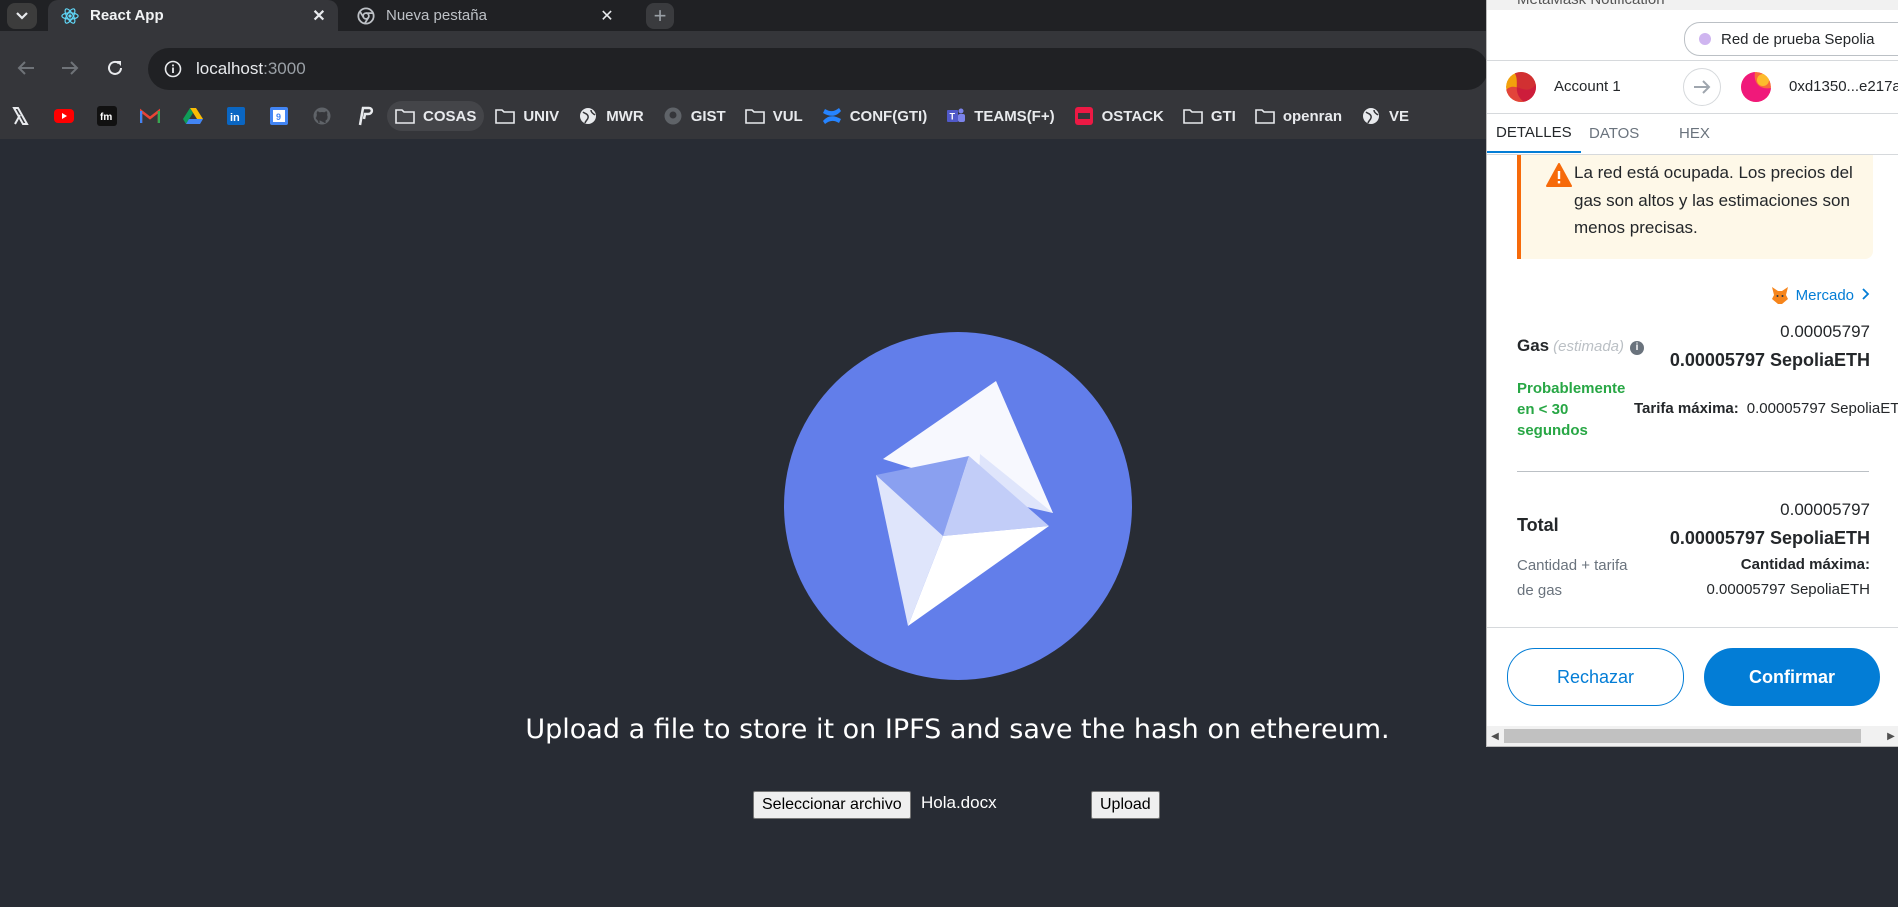  I want to click on footer-divider, so click(1692, 627).